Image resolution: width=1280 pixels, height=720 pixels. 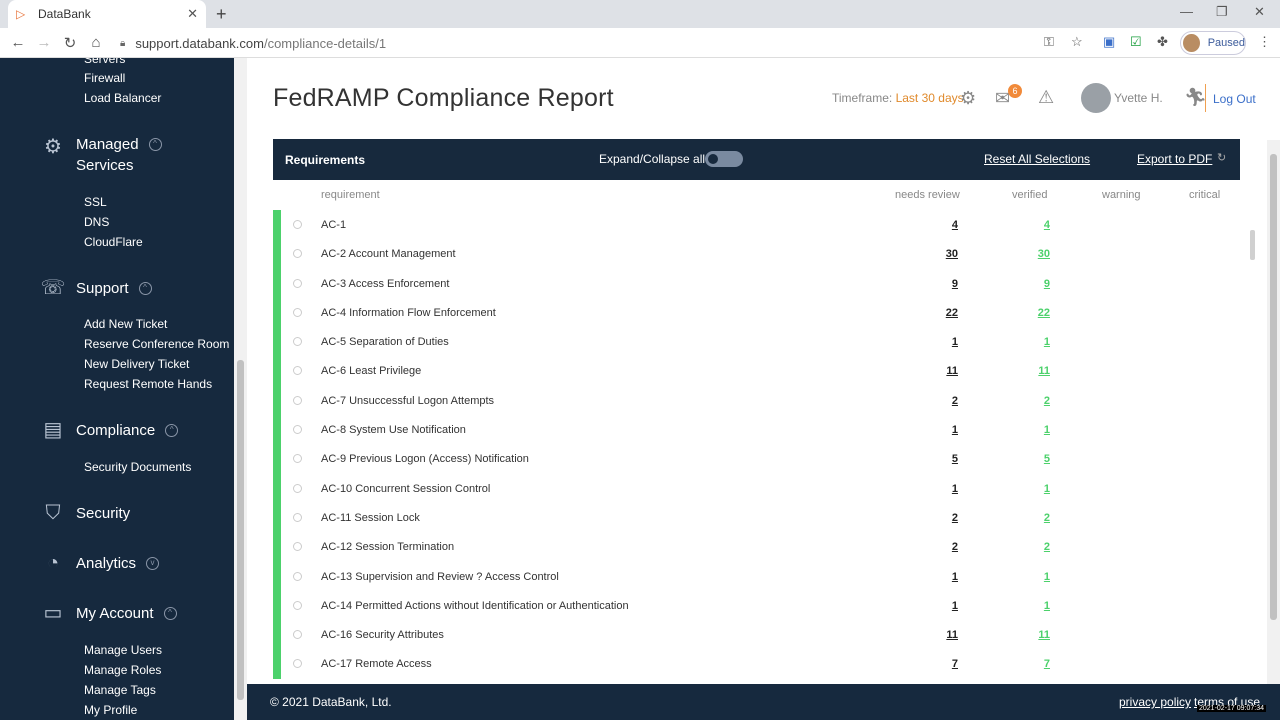 What do you see at coordinates (109, 430) in the screenshot?
I see `sidebar-section-compliance: ▤ Compliance ^` at bounding box center [109, 430].